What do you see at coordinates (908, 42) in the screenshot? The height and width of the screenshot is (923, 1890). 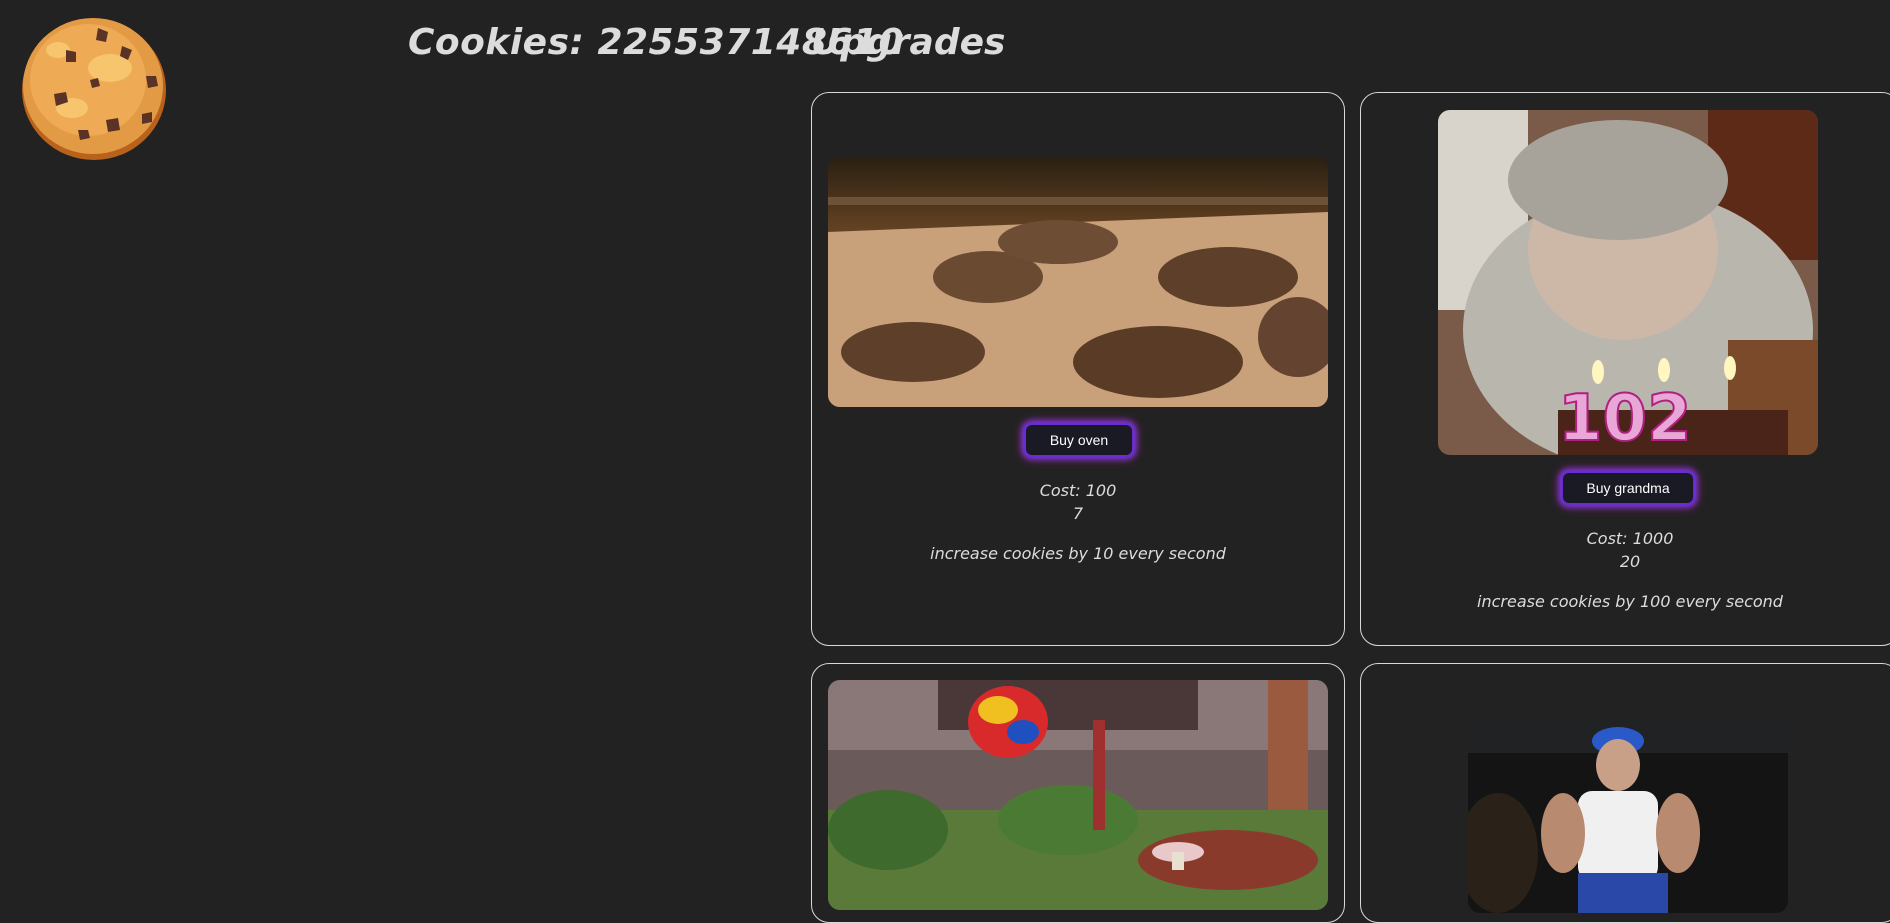 I see `upgrades-heading: Upgrades` at bounding box center [908, 42].